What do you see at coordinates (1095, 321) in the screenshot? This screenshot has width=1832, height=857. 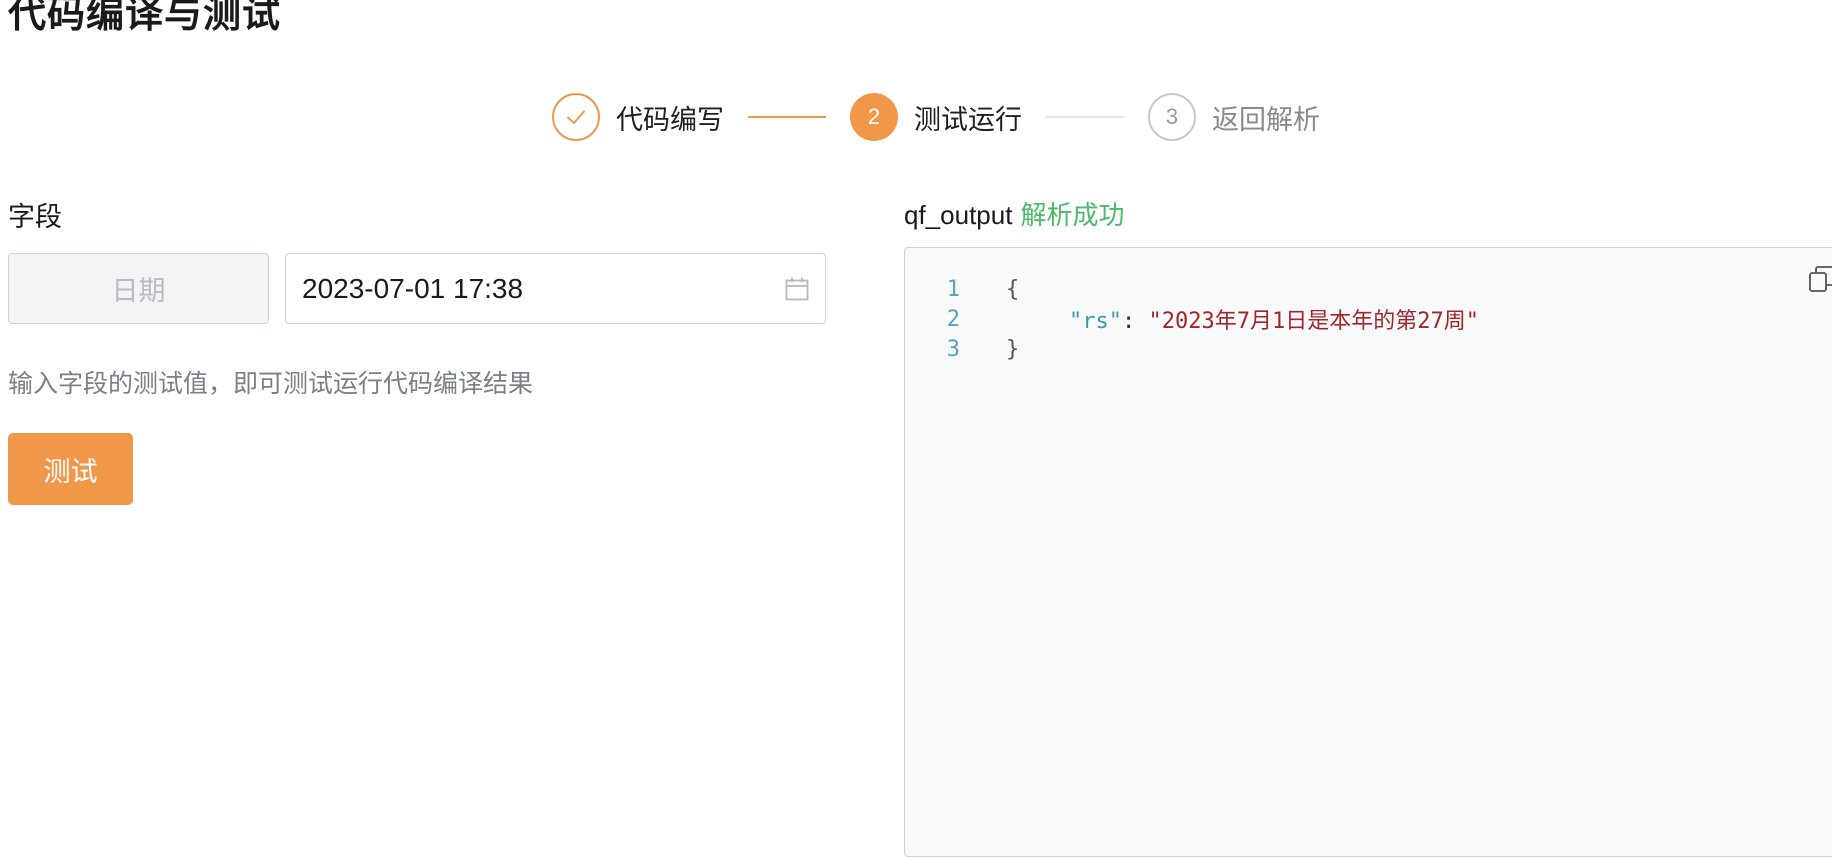 I see `json-key: "rs"` at bounding box center [1095, 321].